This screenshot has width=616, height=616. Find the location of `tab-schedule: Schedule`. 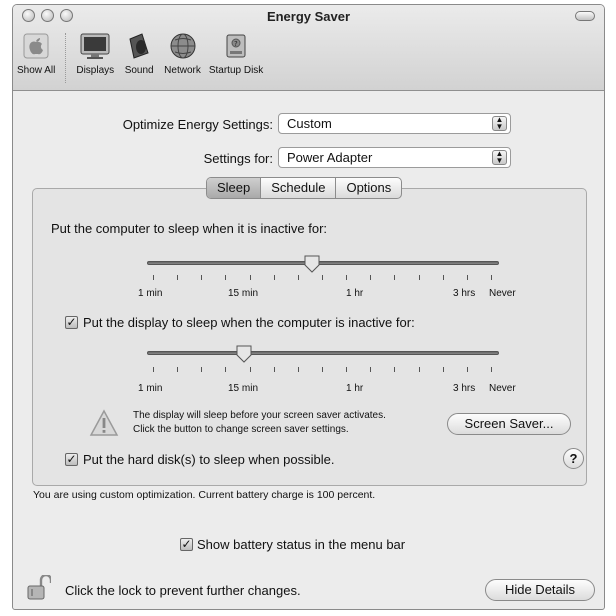

tab-schedule: Schedule is located at coordinates (299, 188).